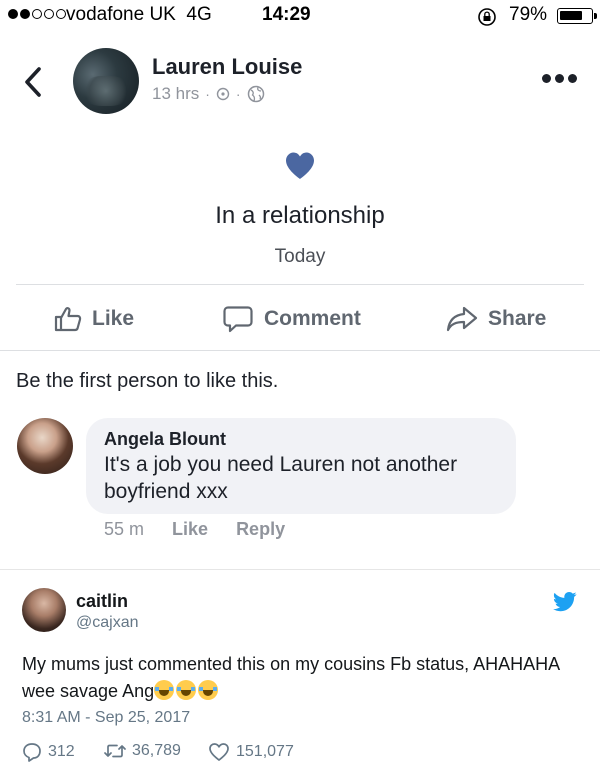 The width and height of the screenshot is (600, 781). What do you see at coordinates (496, 319) in the screenshot?
I see `share-button: Share` at bounding box center [496, 319].